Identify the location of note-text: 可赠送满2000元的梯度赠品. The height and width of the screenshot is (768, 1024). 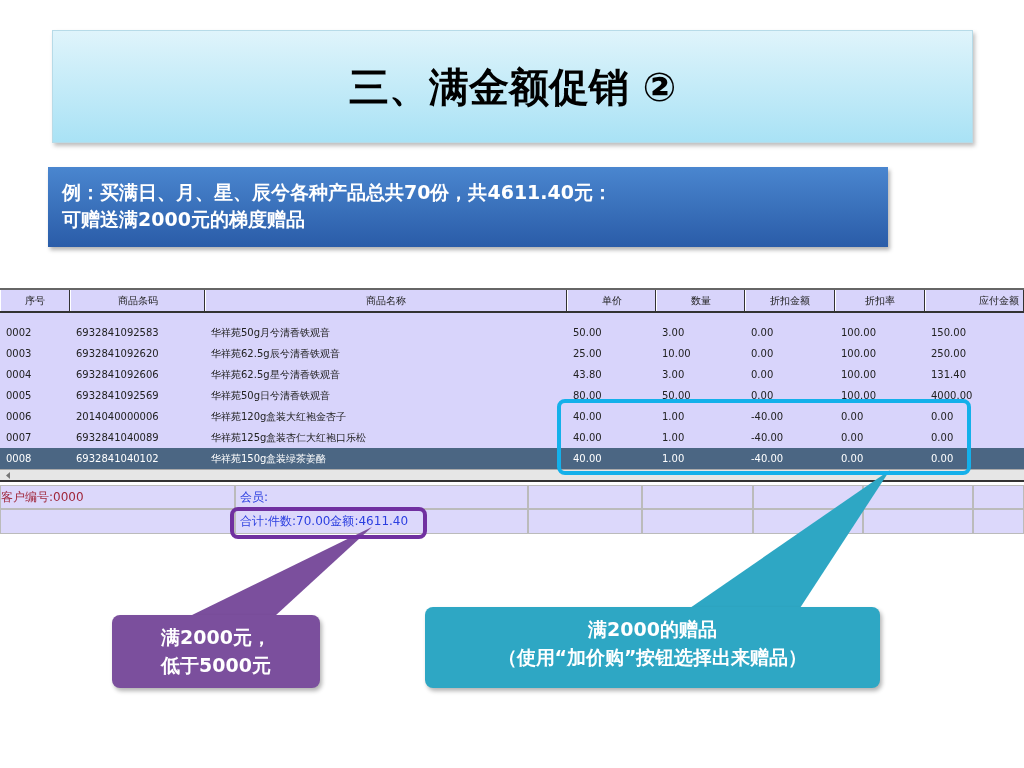
(184, 219).